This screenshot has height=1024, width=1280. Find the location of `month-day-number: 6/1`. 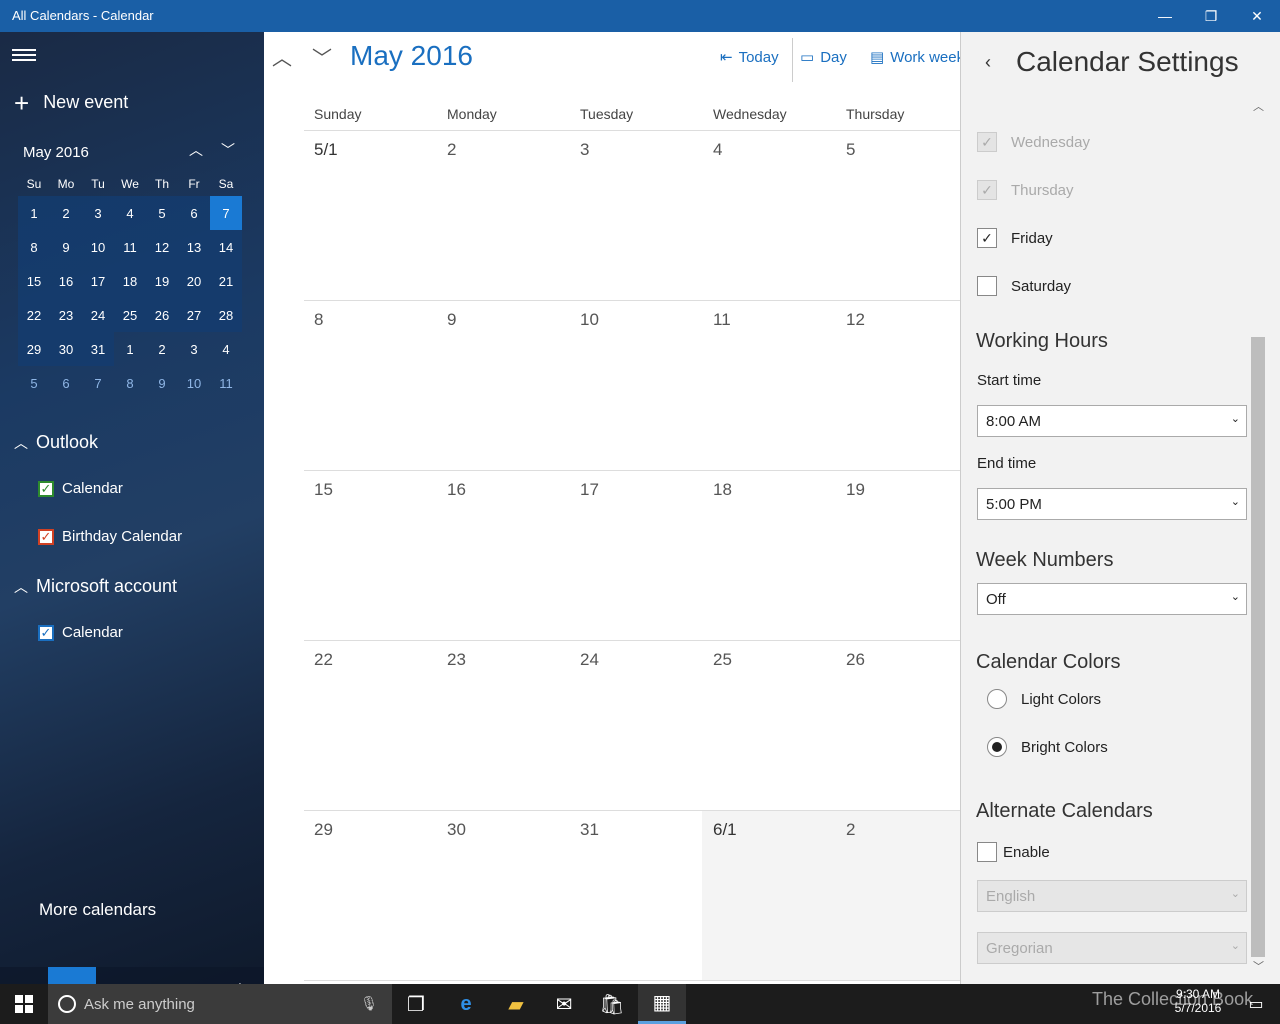

month-day-number: 6/1 is located at coordinates (725, 830).